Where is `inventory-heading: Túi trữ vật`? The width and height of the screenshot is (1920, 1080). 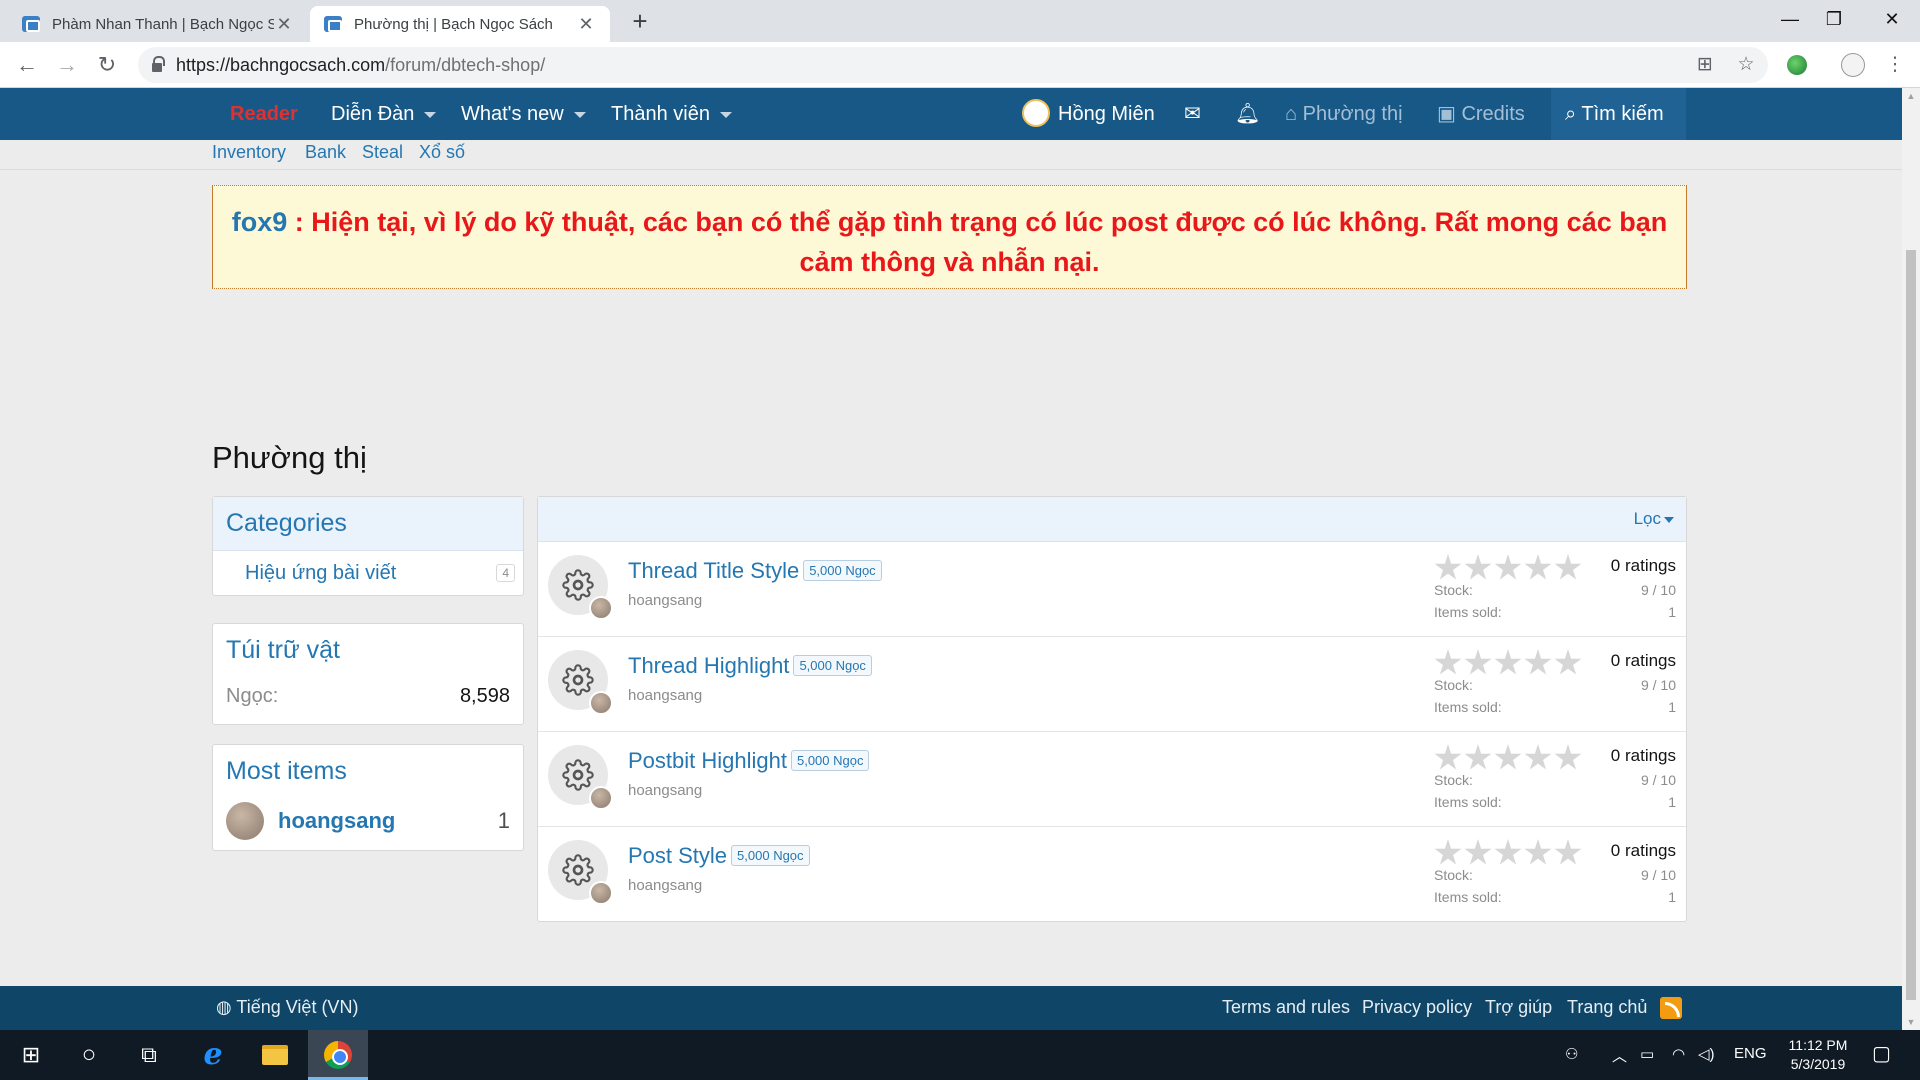 inventory-heading: Túi trữ vật is located at coordinates (368, 650).